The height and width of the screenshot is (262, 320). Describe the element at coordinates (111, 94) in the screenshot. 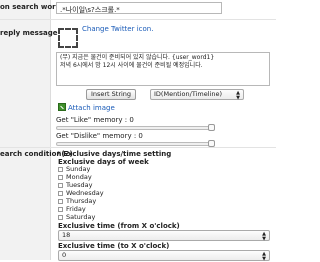

I see `insert-string-button: Insert String` at that location.